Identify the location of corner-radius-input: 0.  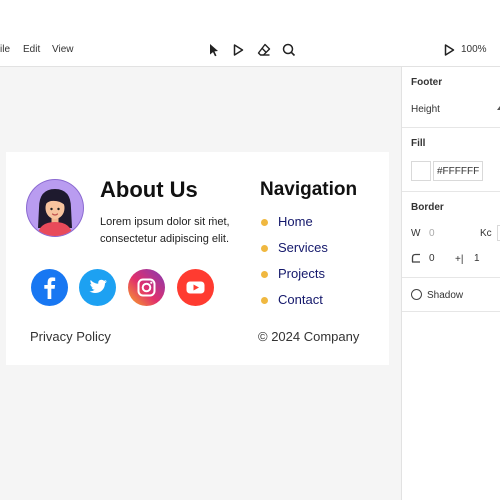
(432, 258).